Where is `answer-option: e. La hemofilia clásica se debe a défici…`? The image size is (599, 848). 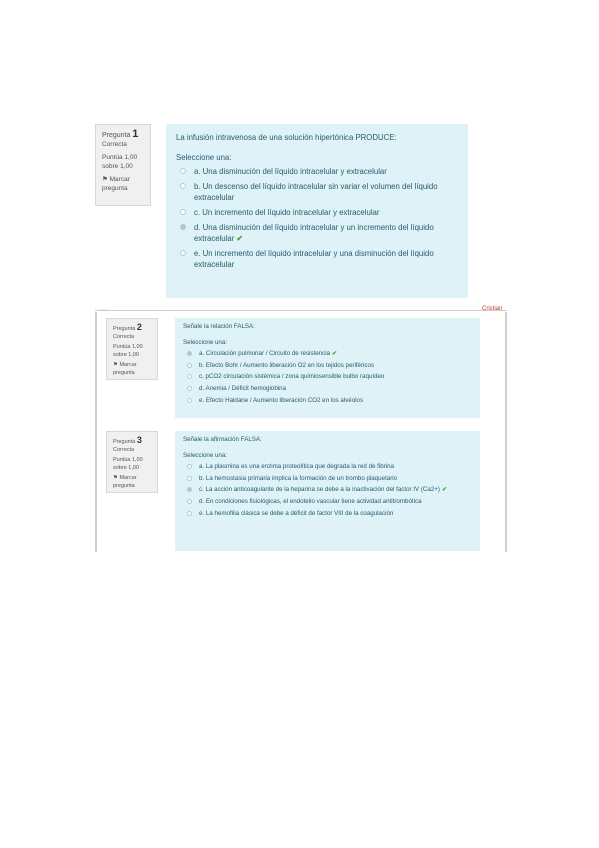
answer-option: e. La hemofilia clásica se debe a défici… is located at coordinates (327, 514).